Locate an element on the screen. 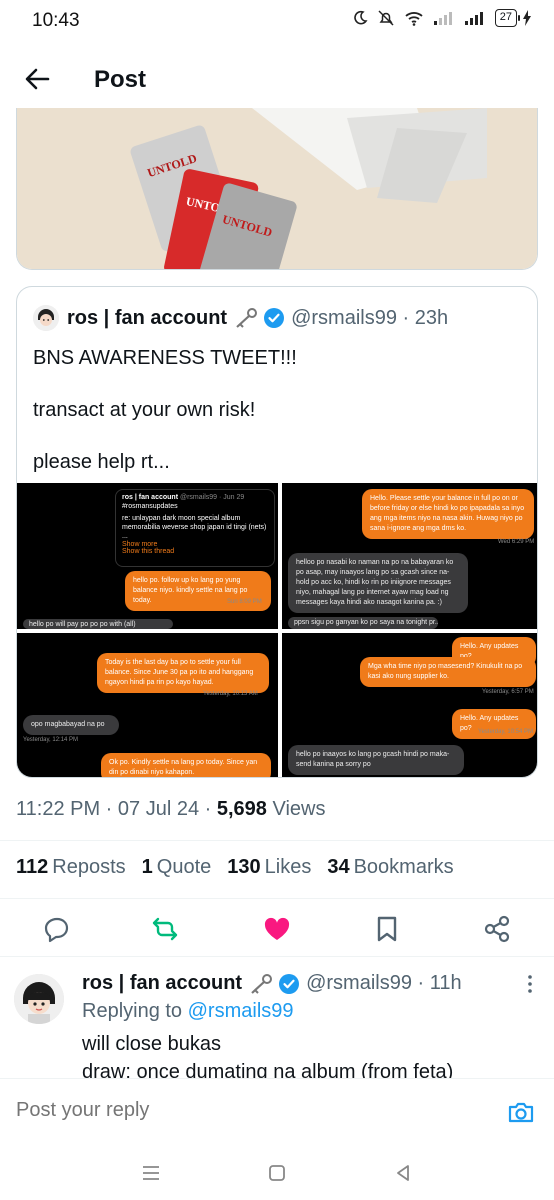  system-nav-bar is located at coordinates (277, 1172).